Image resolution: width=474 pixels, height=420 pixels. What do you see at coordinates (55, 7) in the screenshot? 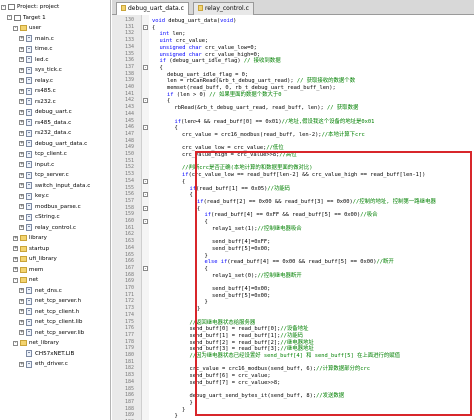
I see `tree-project-item: - Project: project` at bounding box center [55, 7].